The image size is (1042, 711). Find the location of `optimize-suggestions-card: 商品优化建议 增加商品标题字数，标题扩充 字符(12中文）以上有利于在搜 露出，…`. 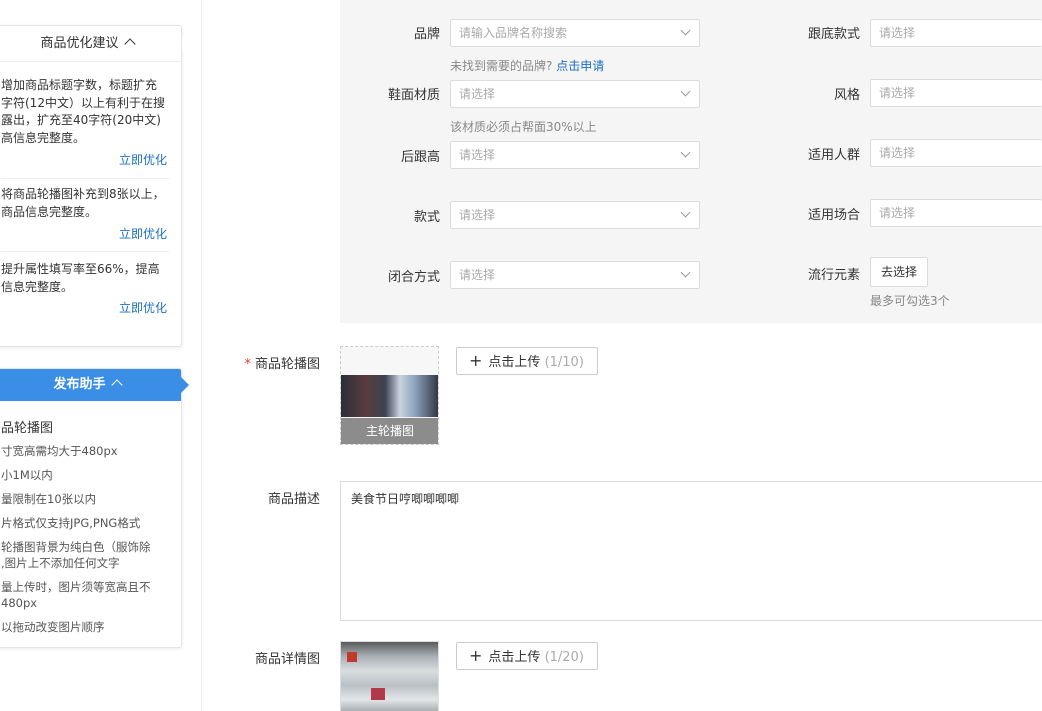

optimize-suggestions-card: 商品优化建议 增加商品标题字数，标题扩充 字符(12中文）以上有利于在搜 露出，… is located at coordinates (94, 186).